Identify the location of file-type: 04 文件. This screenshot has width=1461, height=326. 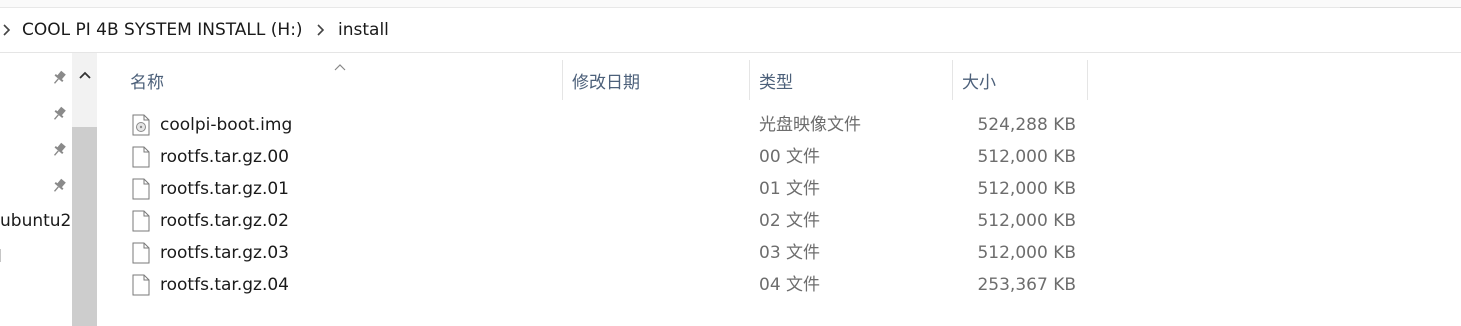
(790, 285).